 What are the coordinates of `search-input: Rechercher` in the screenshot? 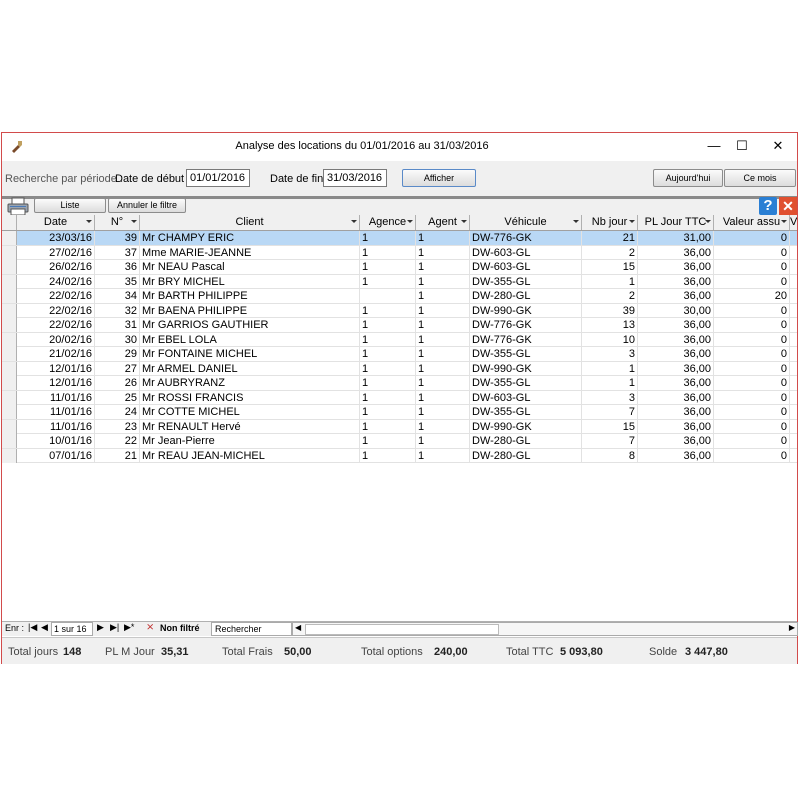 It's located at (251, 629).